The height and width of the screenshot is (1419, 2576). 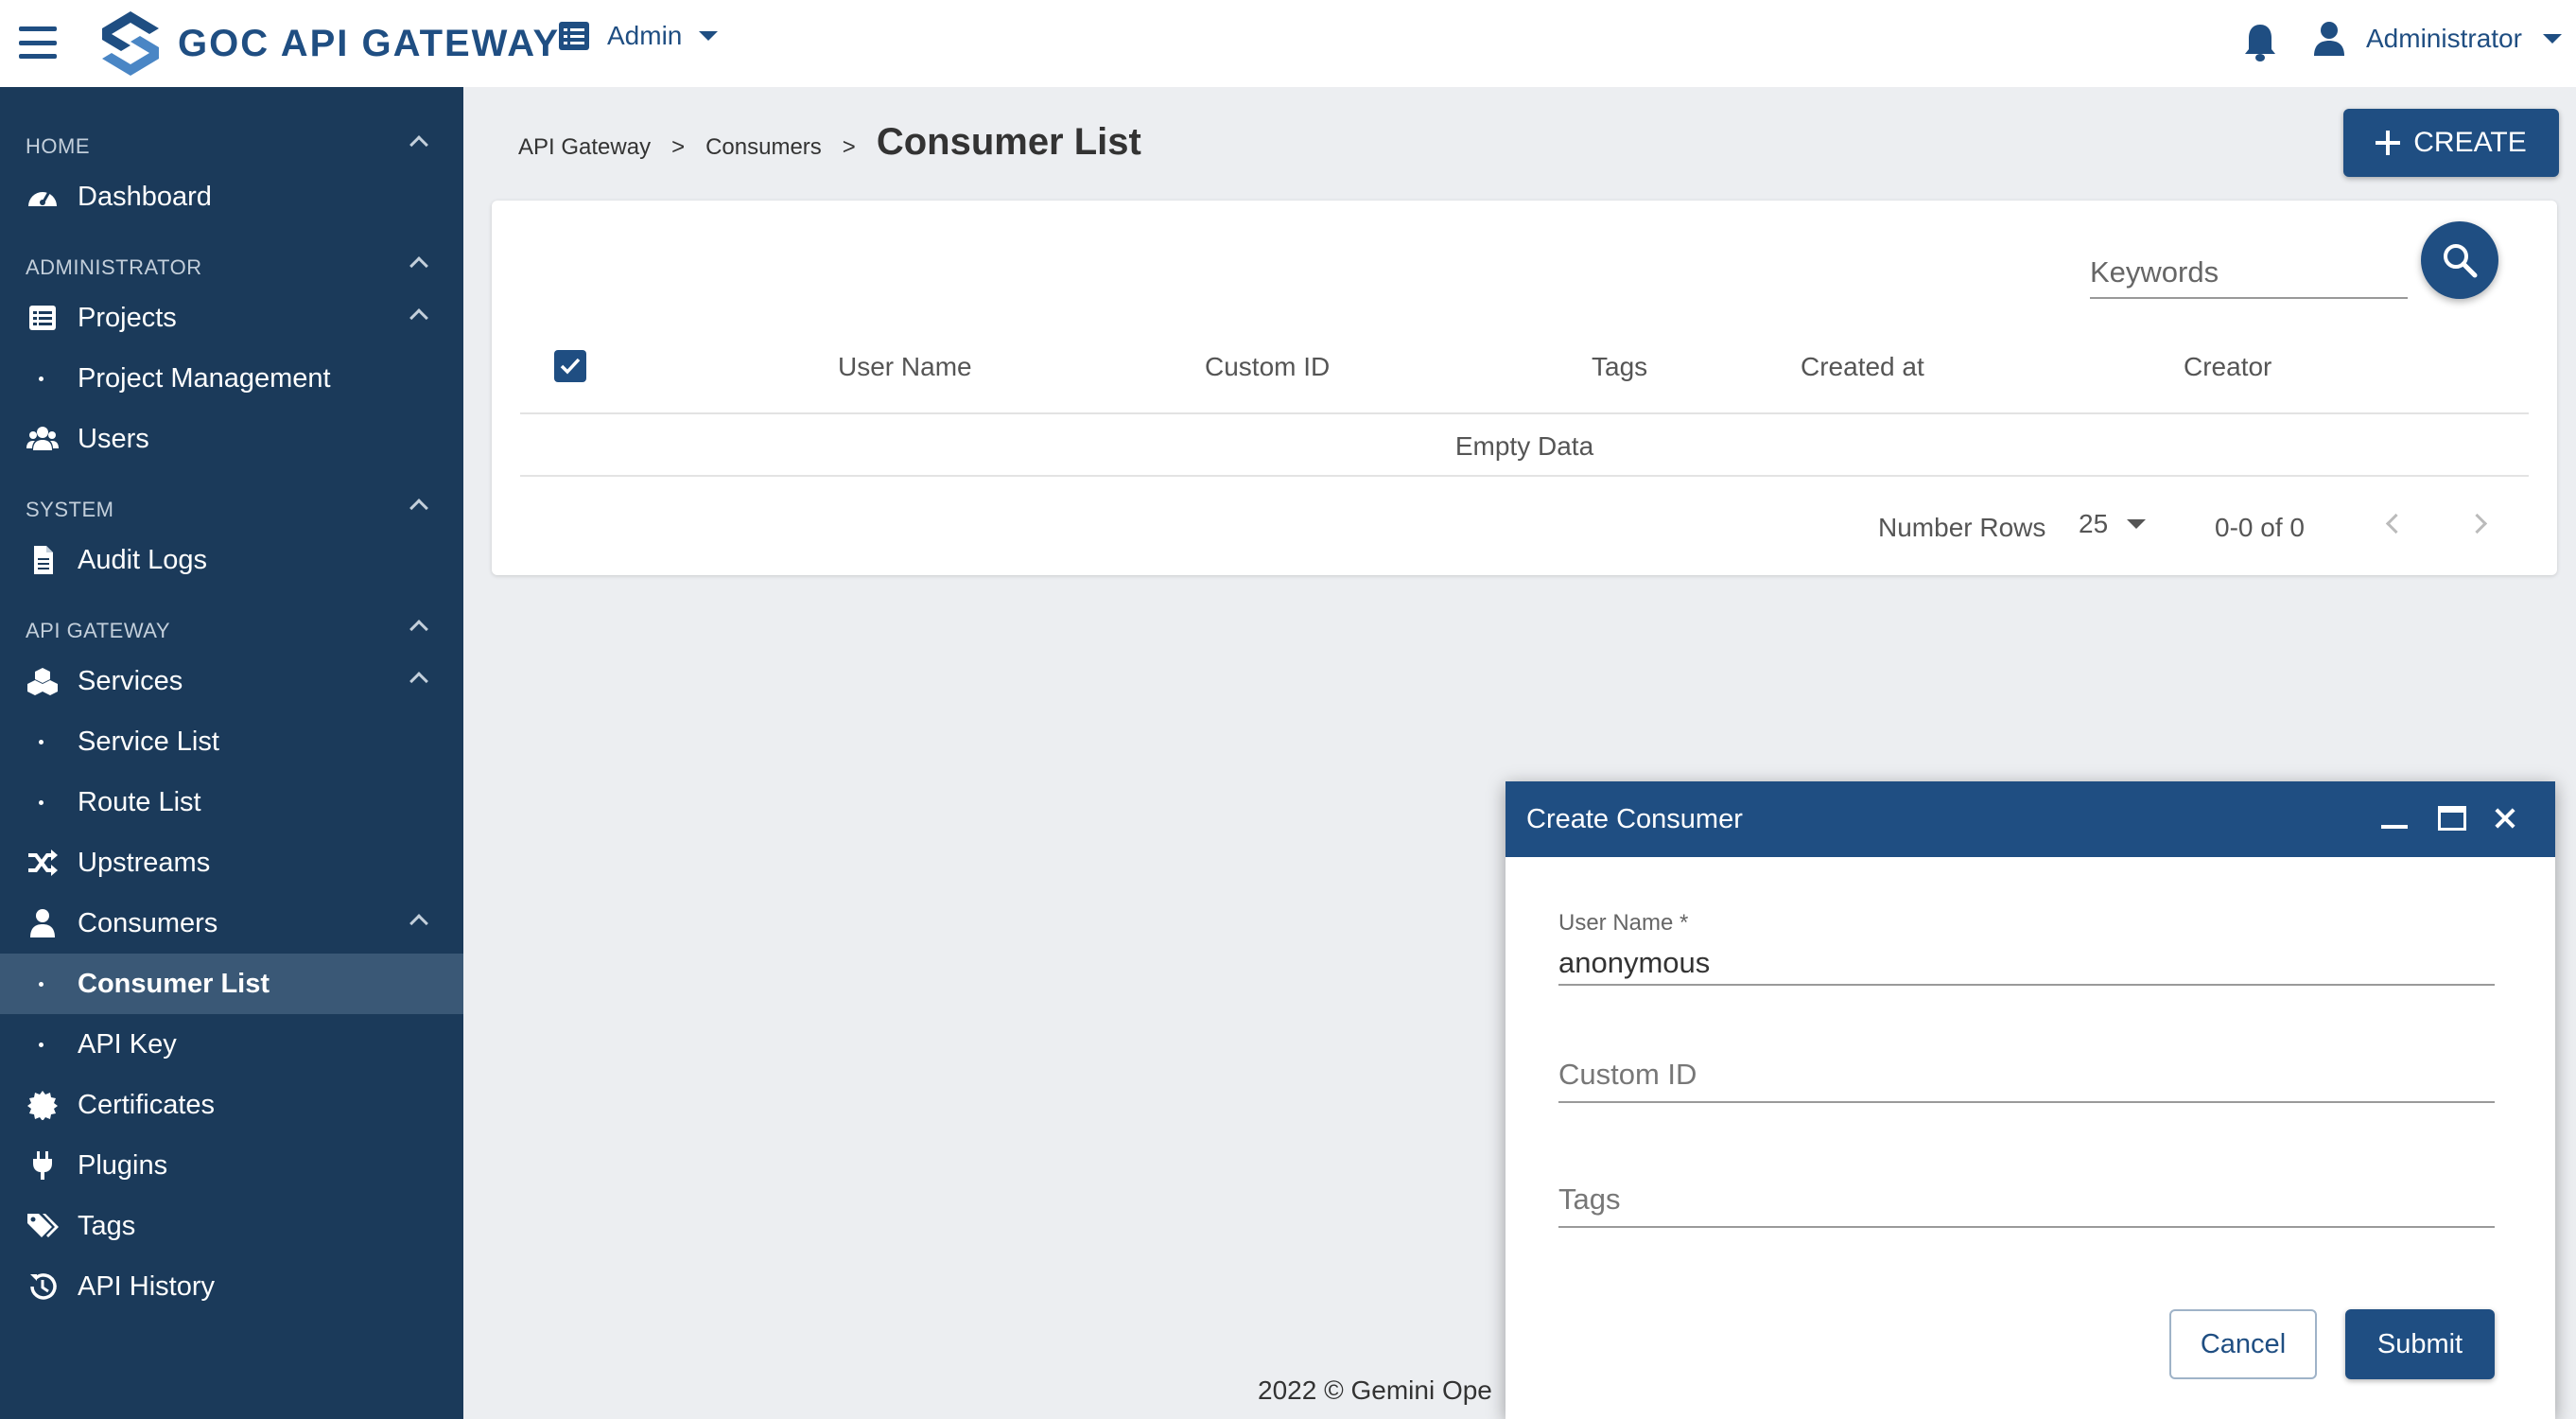 I want to click on sidebar-item-label: API Key, so click(x=127, y=1044).